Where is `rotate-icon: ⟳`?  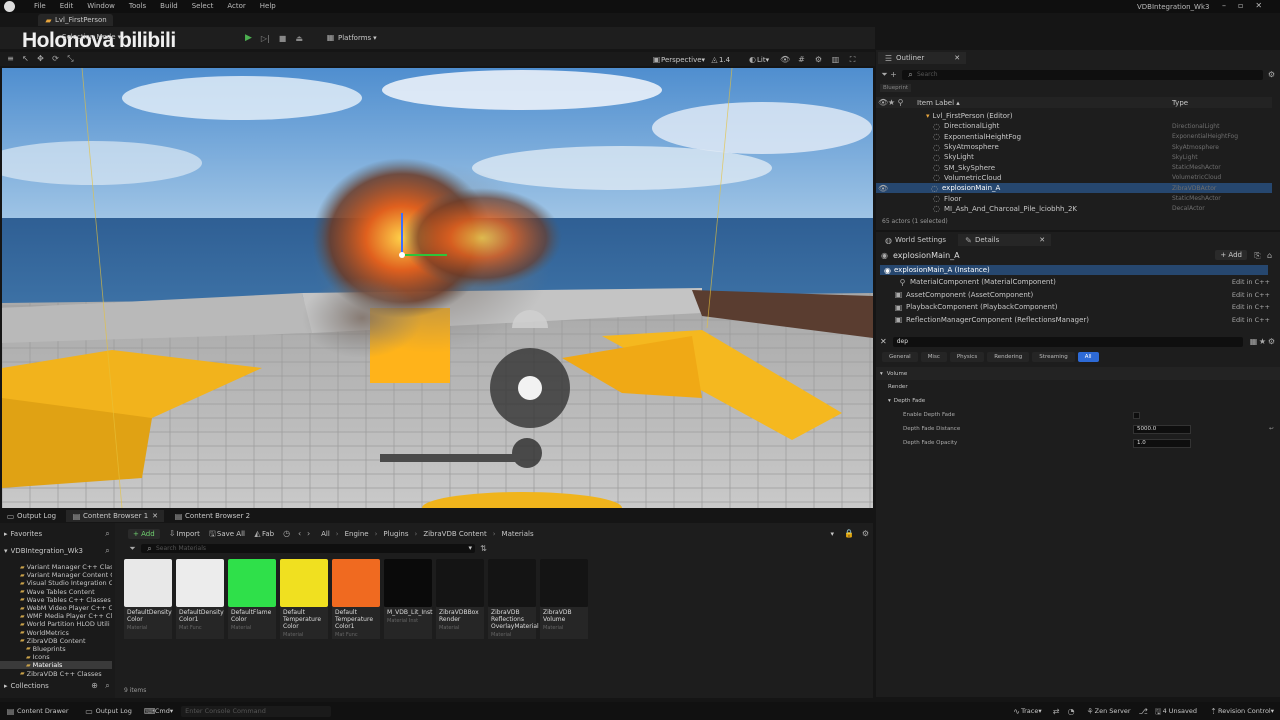
rotate-icon: ⟳ is located at coordinates (55, 58).